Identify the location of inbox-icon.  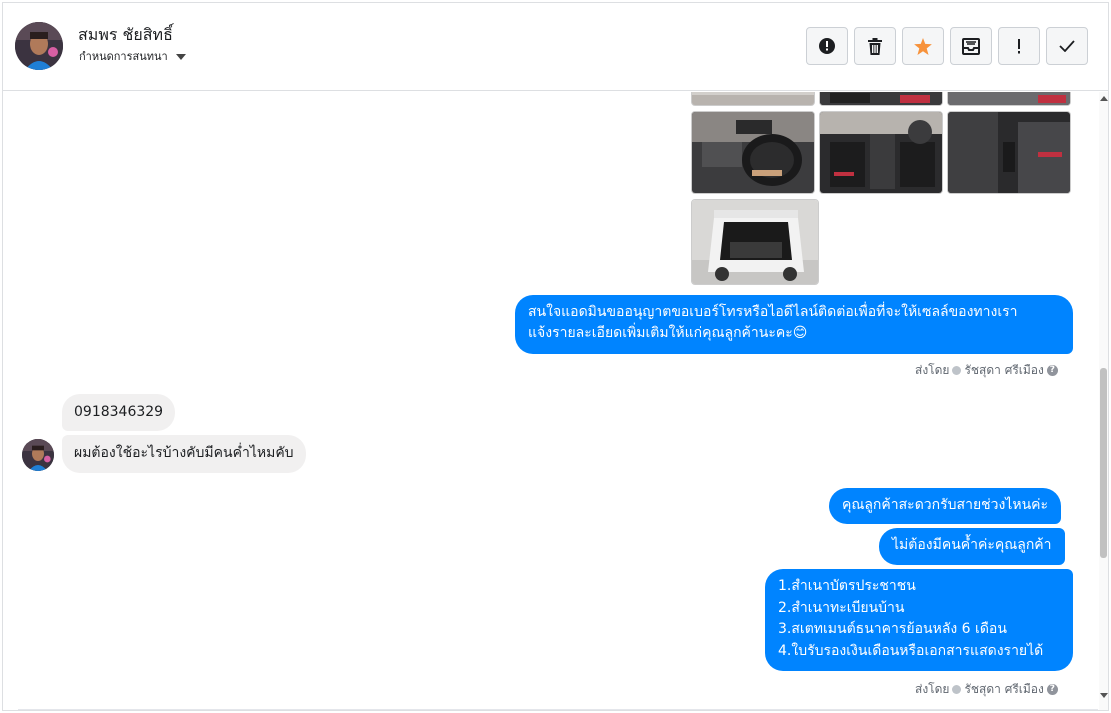
(971, 46).